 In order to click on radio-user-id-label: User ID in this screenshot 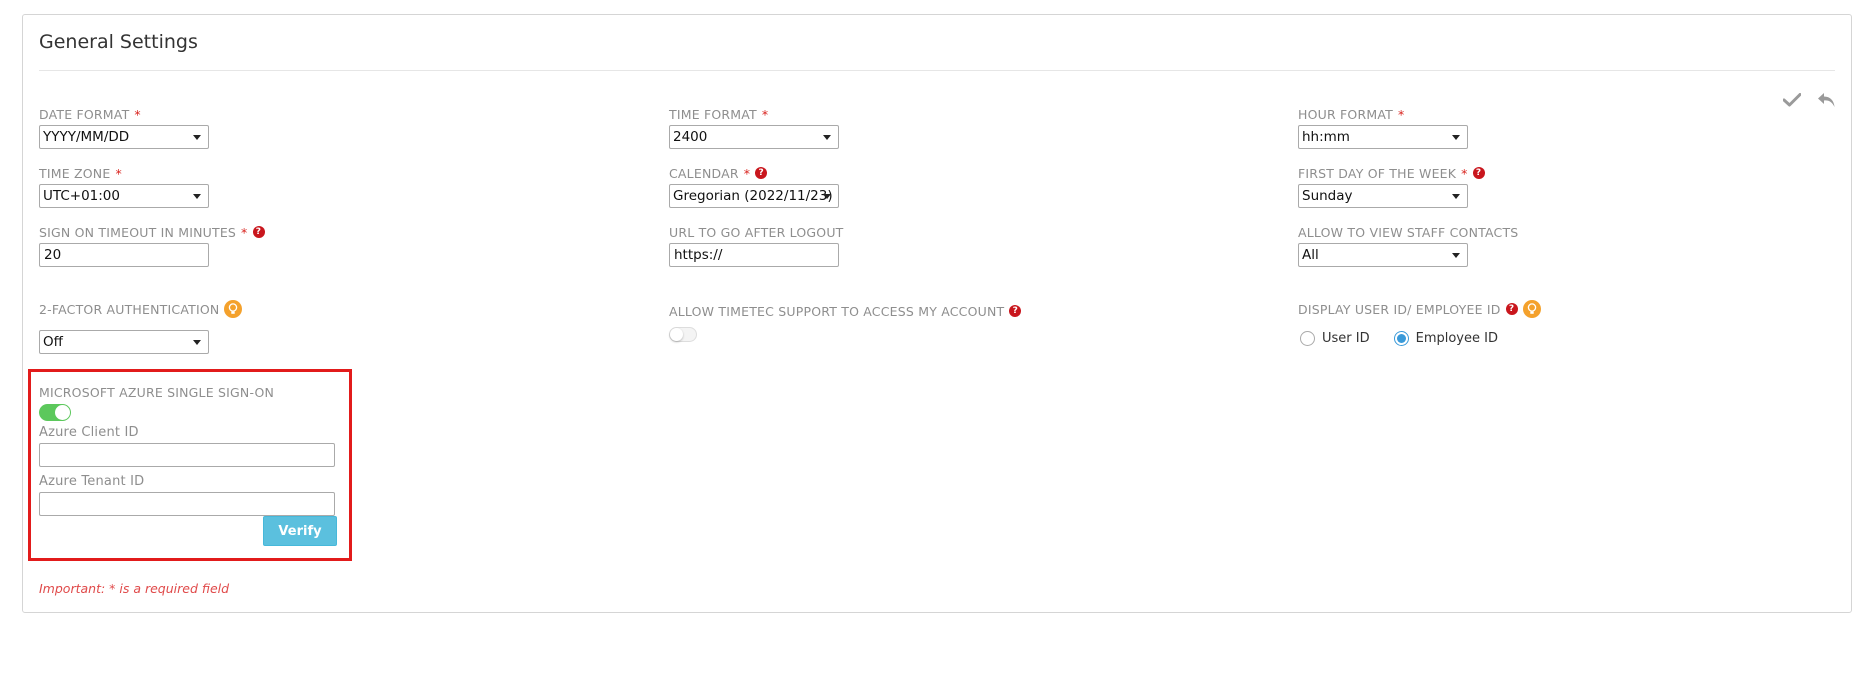, I will do `click(1346, 338)`.